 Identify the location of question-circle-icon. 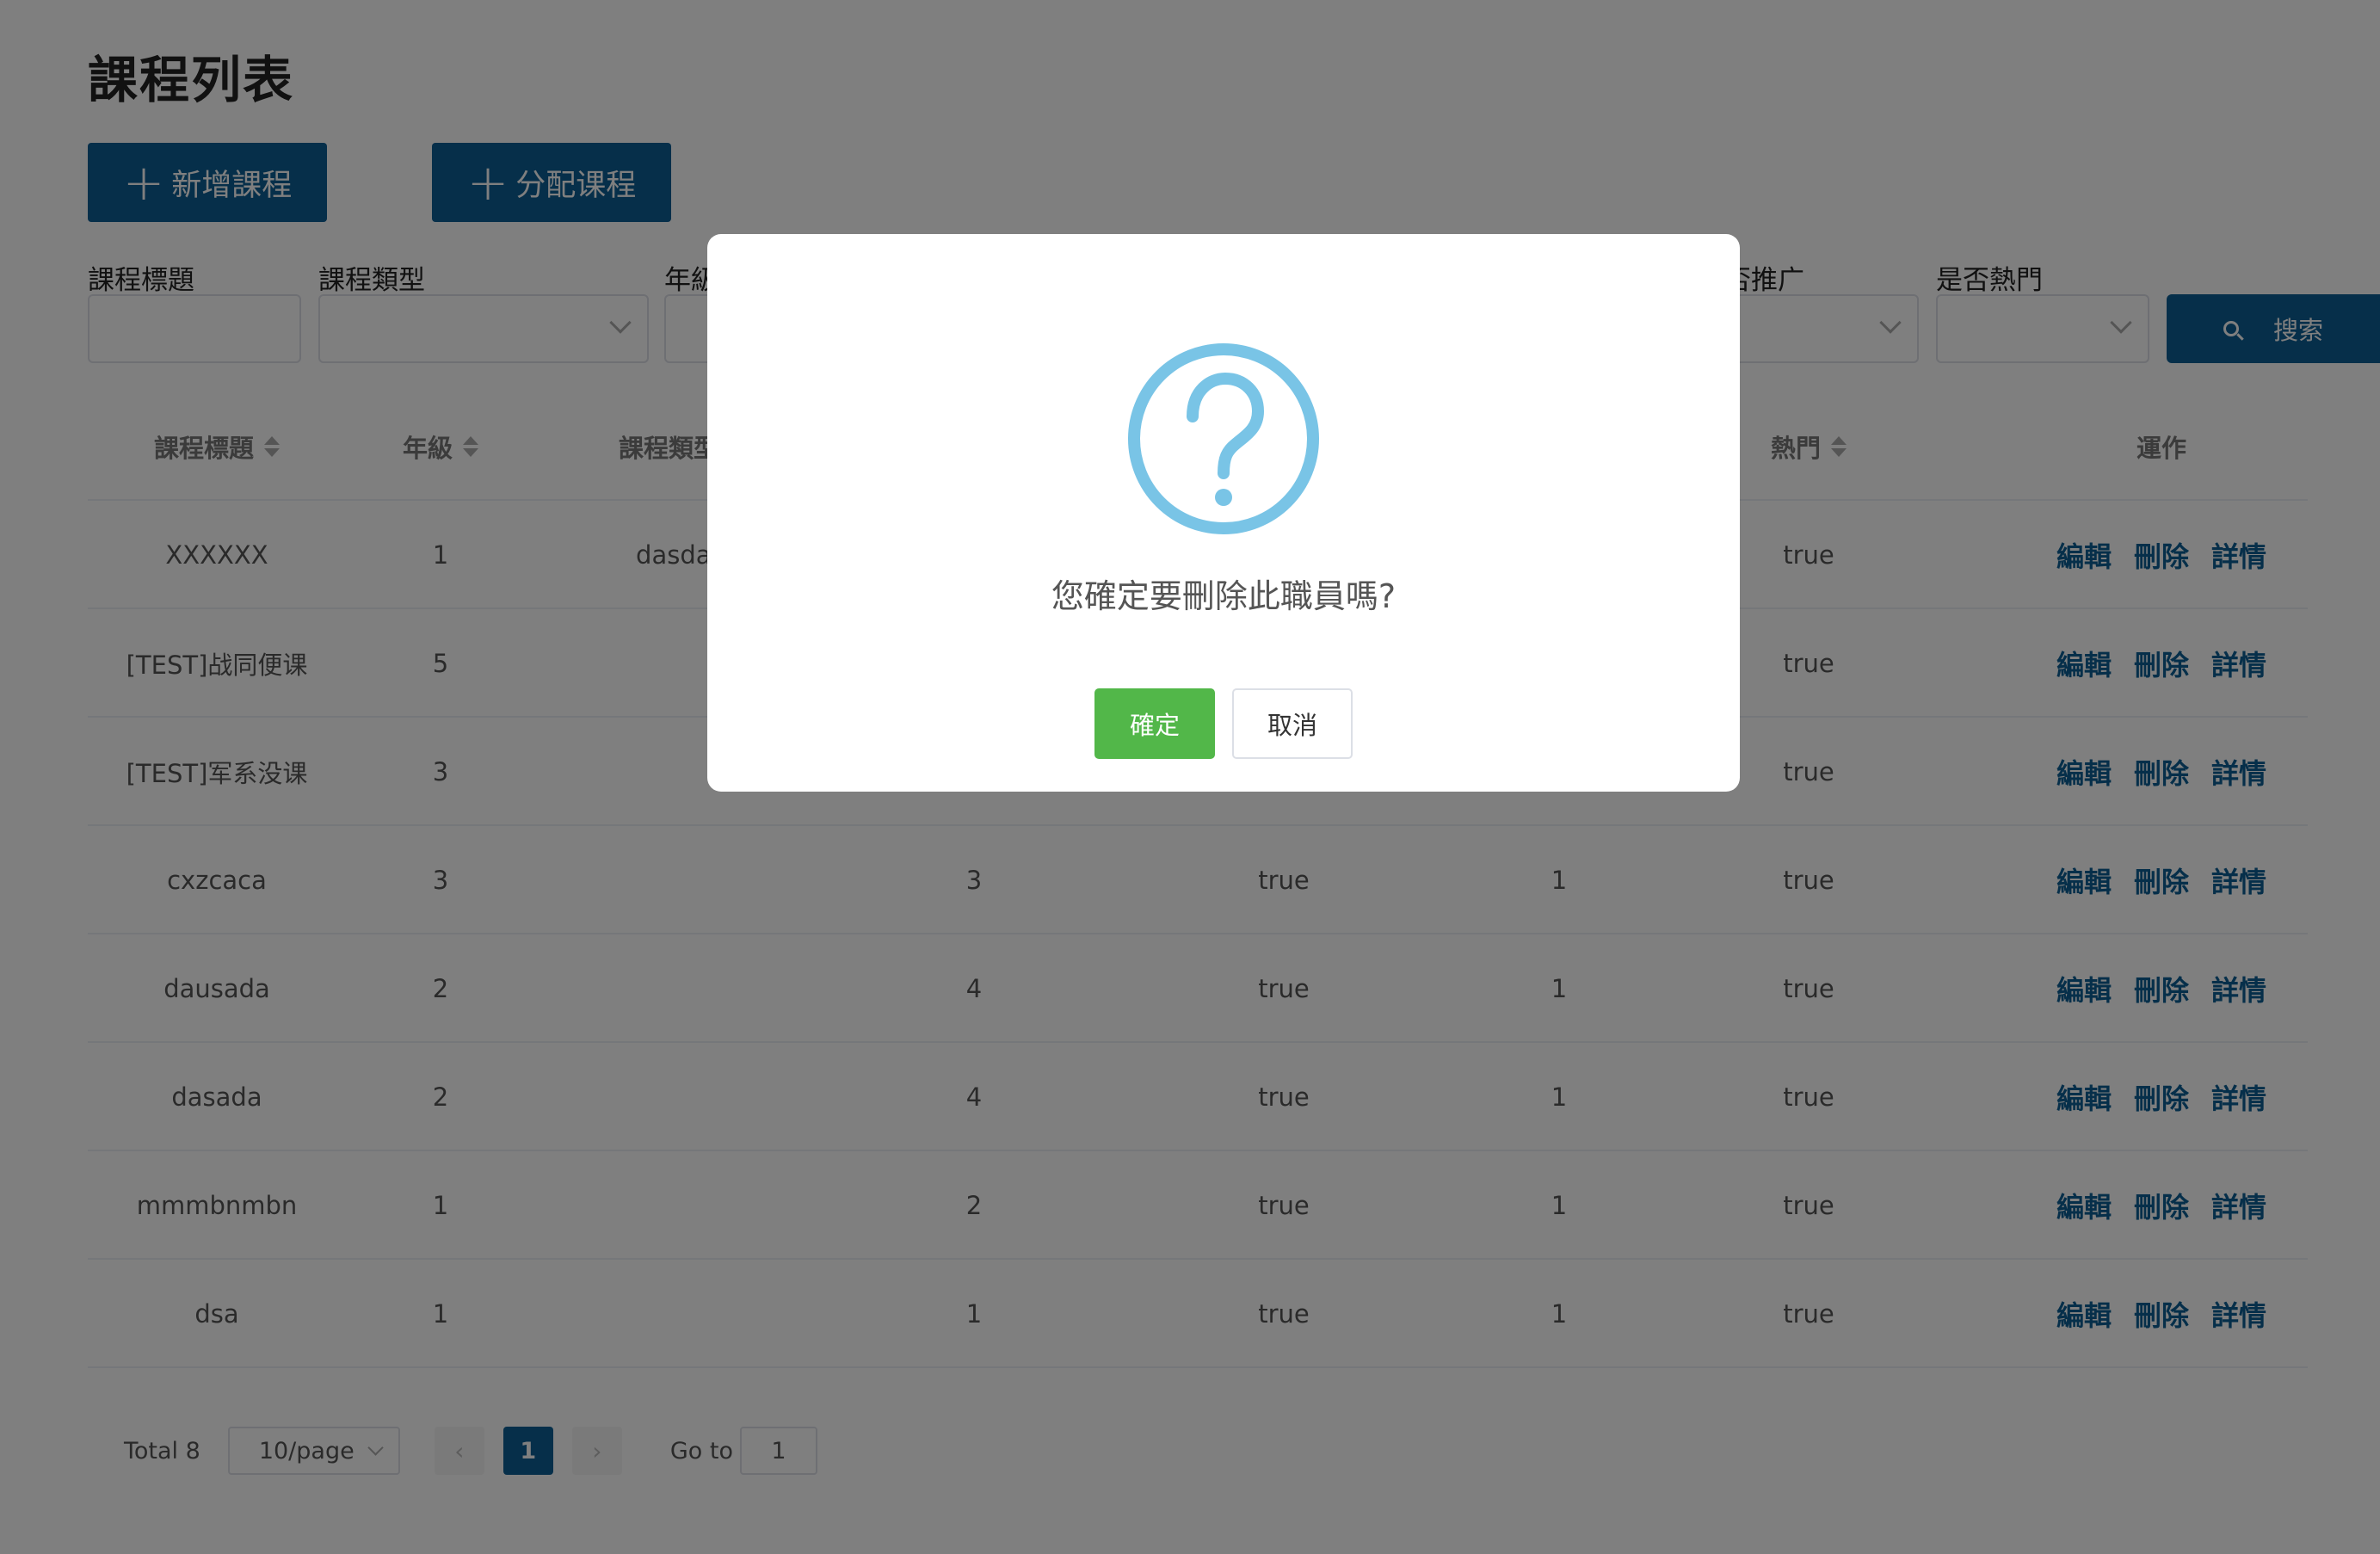
(1224, 438).